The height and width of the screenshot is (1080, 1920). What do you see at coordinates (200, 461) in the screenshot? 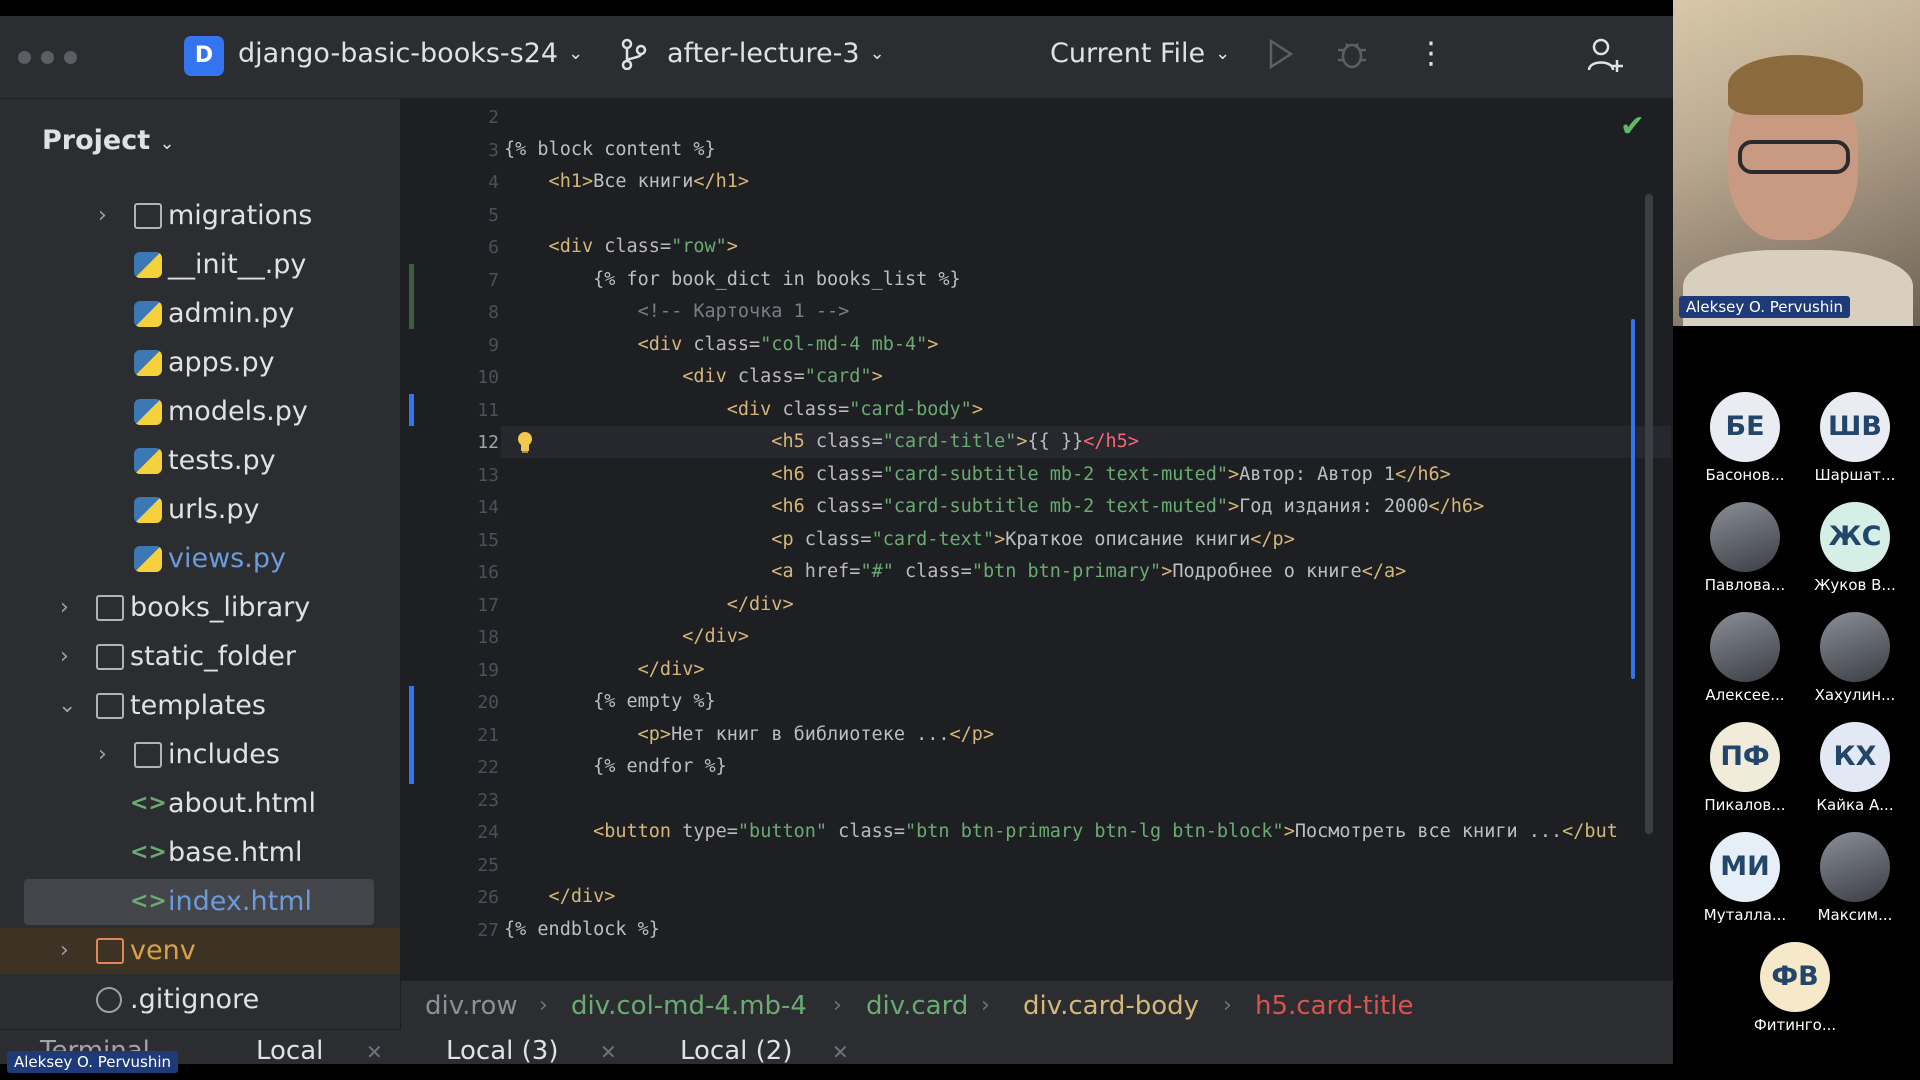
I see `tree-item-tests-py: tests.py` at bounding box center [200, 461].